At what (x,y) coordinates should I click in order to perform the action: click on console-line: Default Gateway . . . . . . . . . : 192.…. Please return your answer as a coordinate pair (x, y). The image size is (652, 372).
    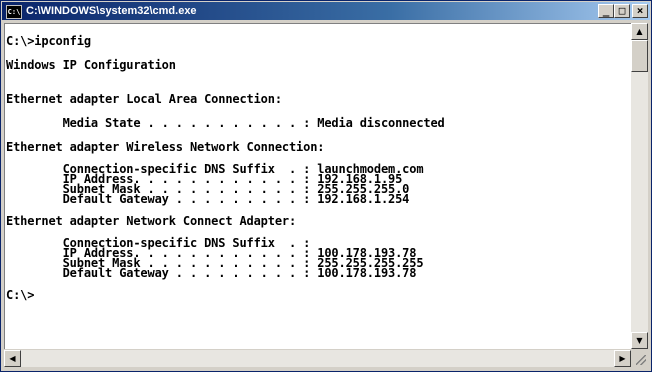
    Looking at the image, I should click on (208, 199).